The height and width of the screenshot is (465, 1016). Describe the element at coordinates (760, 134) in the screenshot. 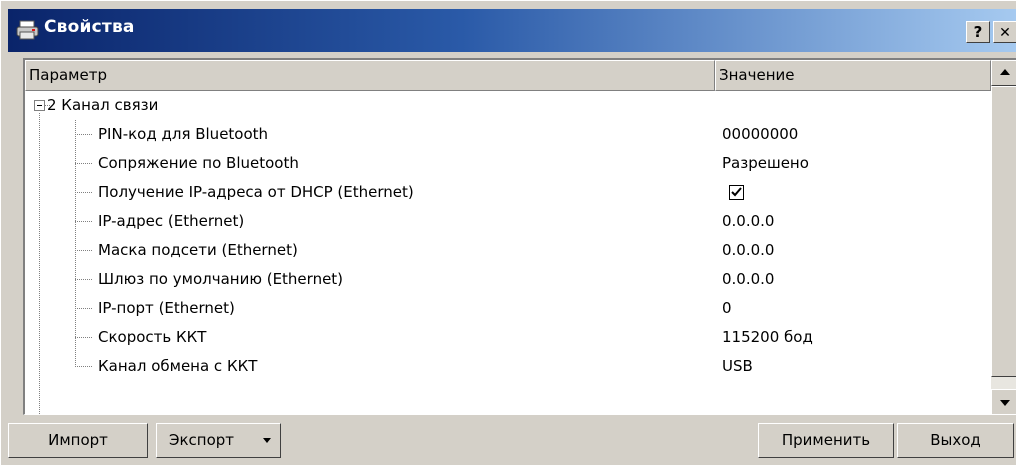

I see `row-value: 00000000` at that location.